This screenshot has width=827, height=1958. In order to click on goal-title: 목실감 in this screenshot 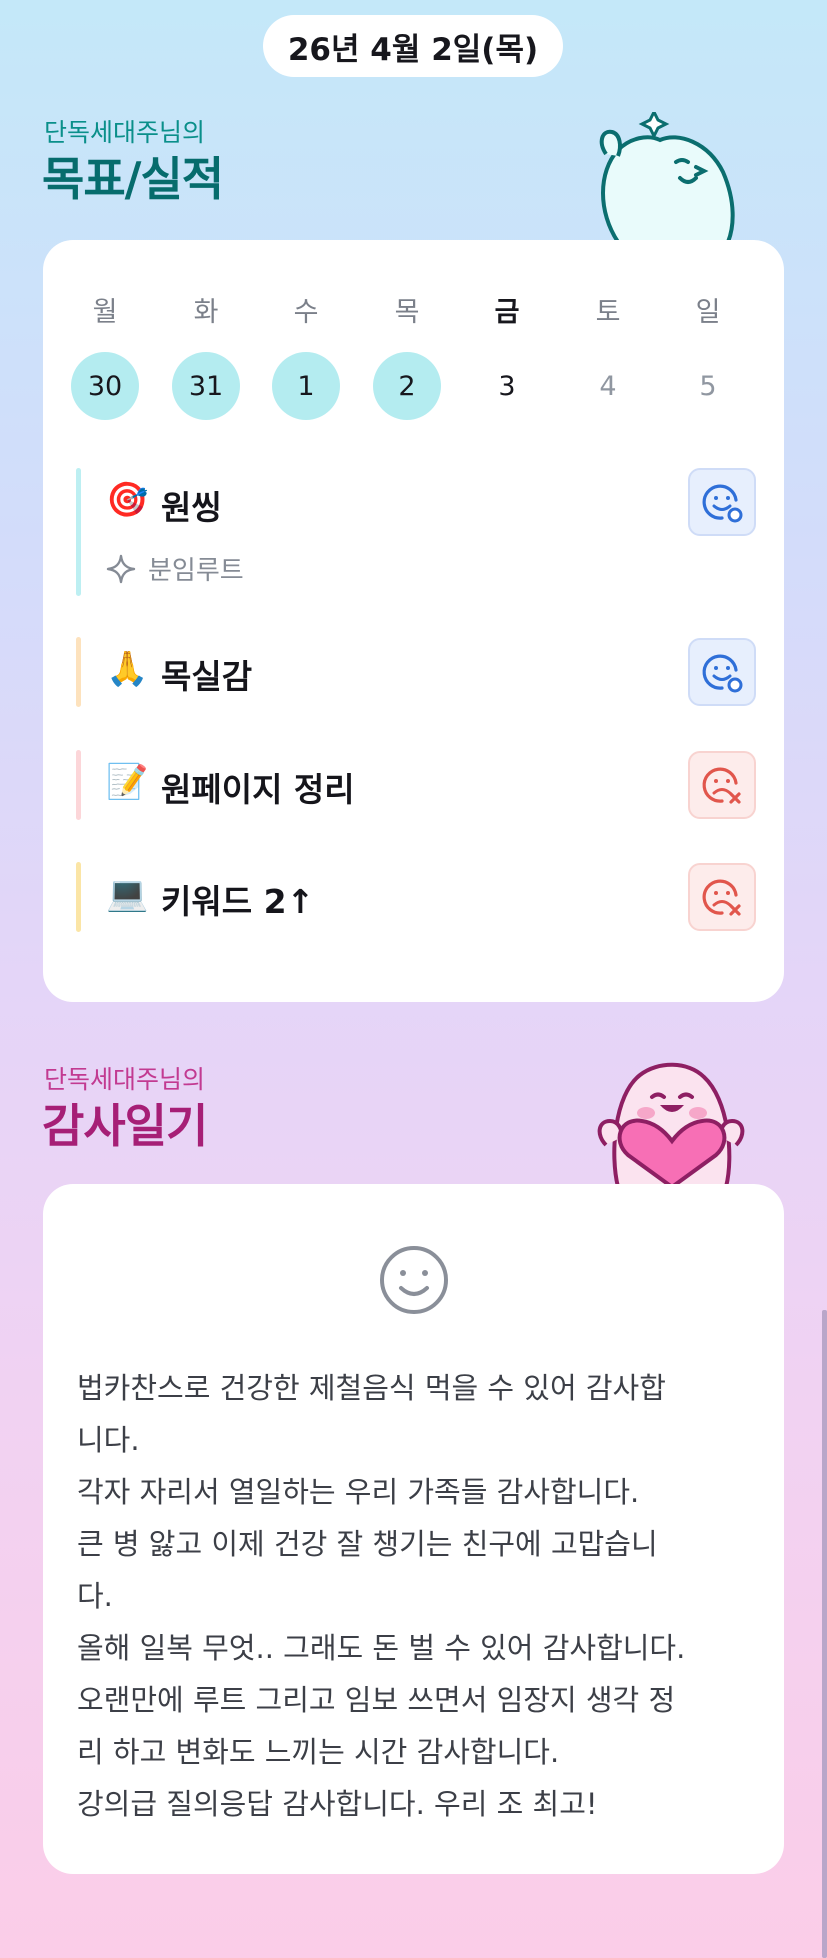, I will do `click(207, 676)`.